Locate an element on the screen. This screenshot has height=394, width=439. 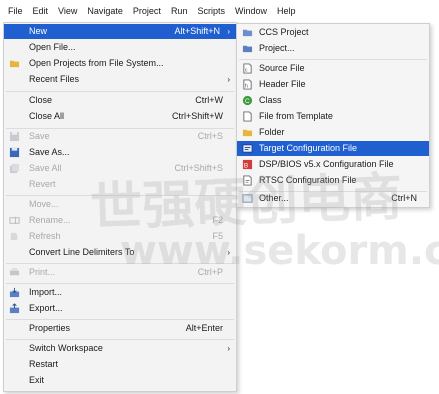
save-icon is located at coordinates (14, 136).